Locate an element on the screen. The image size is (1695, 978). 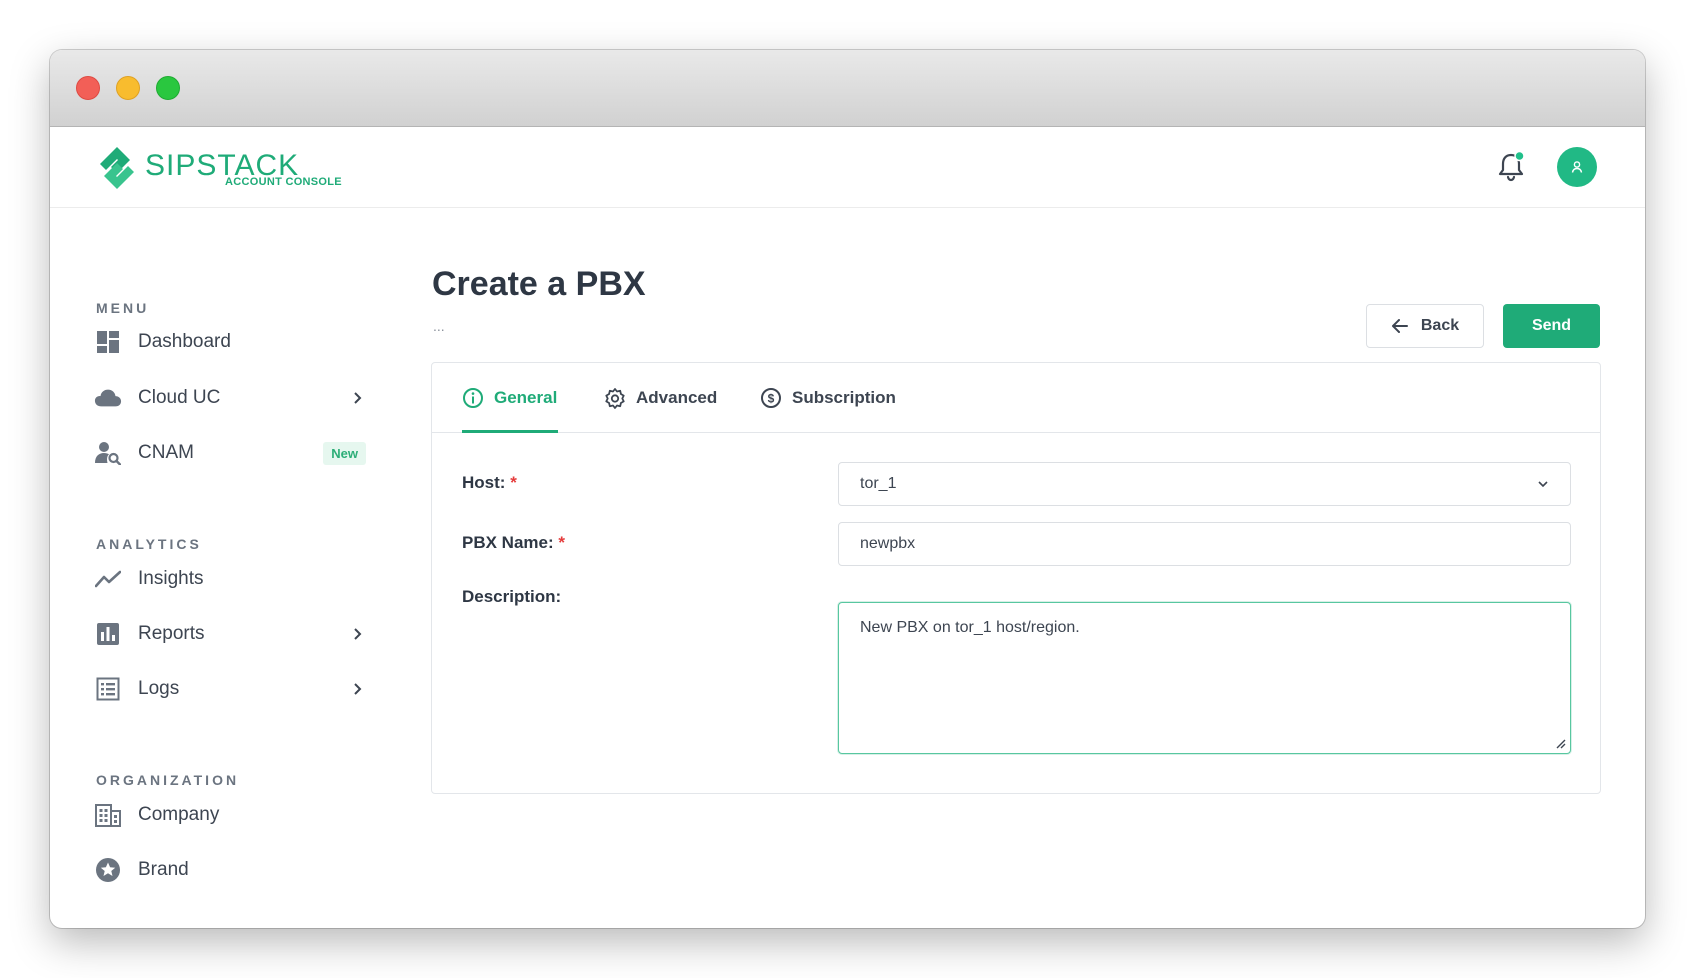
star-icon is located at coordinates (108, 870).